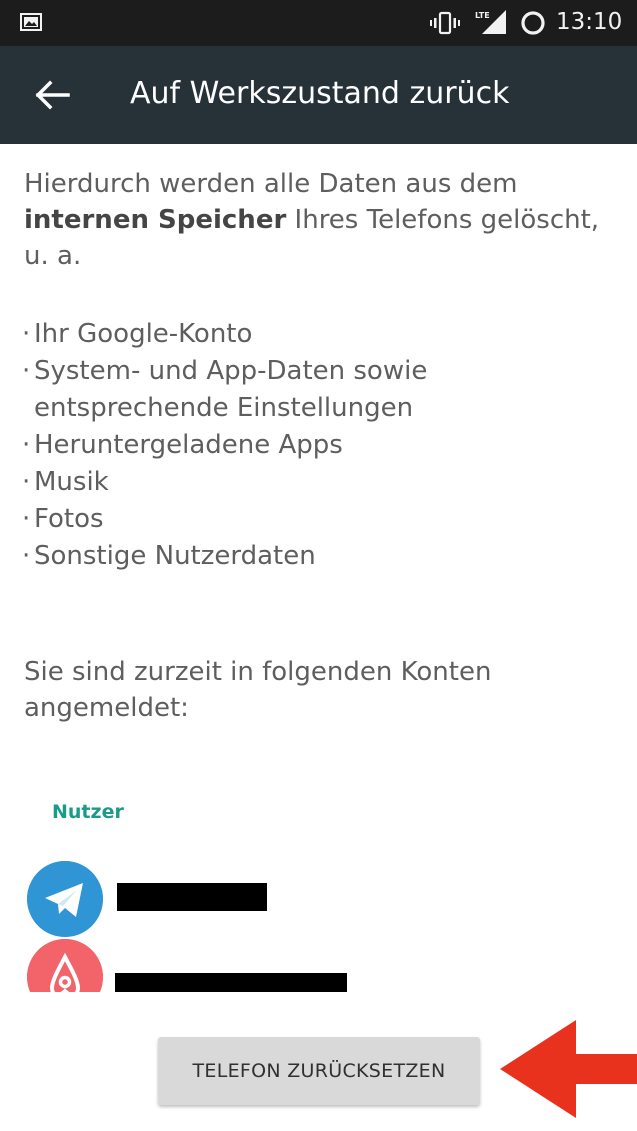  I want to click on page-title: Auf Werkszustand zurück, so click(320, 93).